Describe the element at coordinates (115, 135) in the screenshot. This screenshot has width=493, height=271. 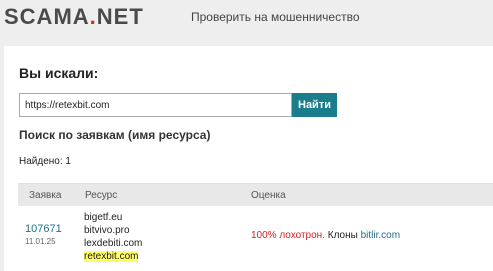
I see `results-heading: Поиск по заявкам (имя ресурса)` at that location.